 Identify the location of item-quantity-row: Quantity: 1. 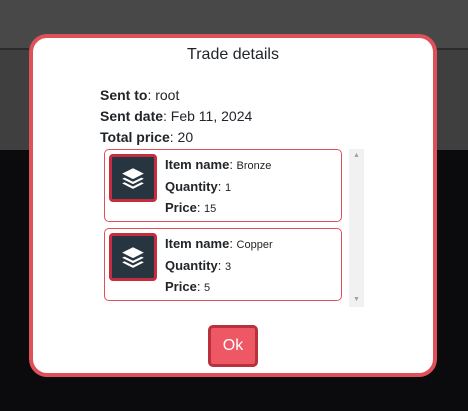
(198, 186).